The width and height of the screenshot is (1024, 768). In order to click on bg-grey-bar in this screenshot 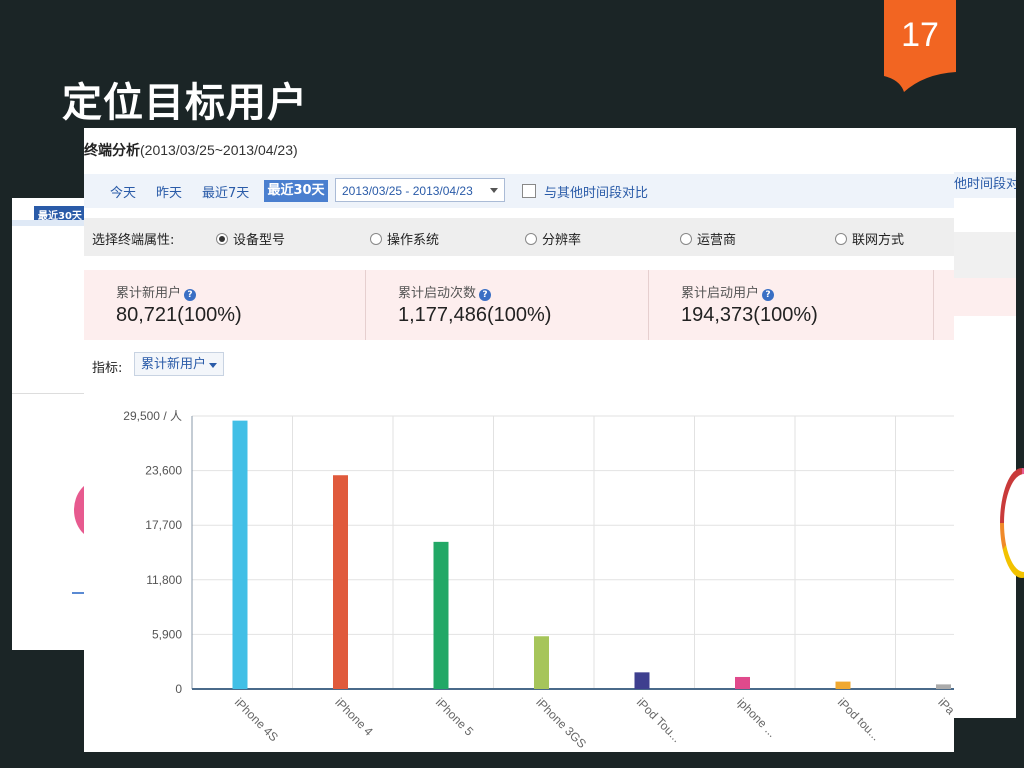, I will do `click(985, 255)`.